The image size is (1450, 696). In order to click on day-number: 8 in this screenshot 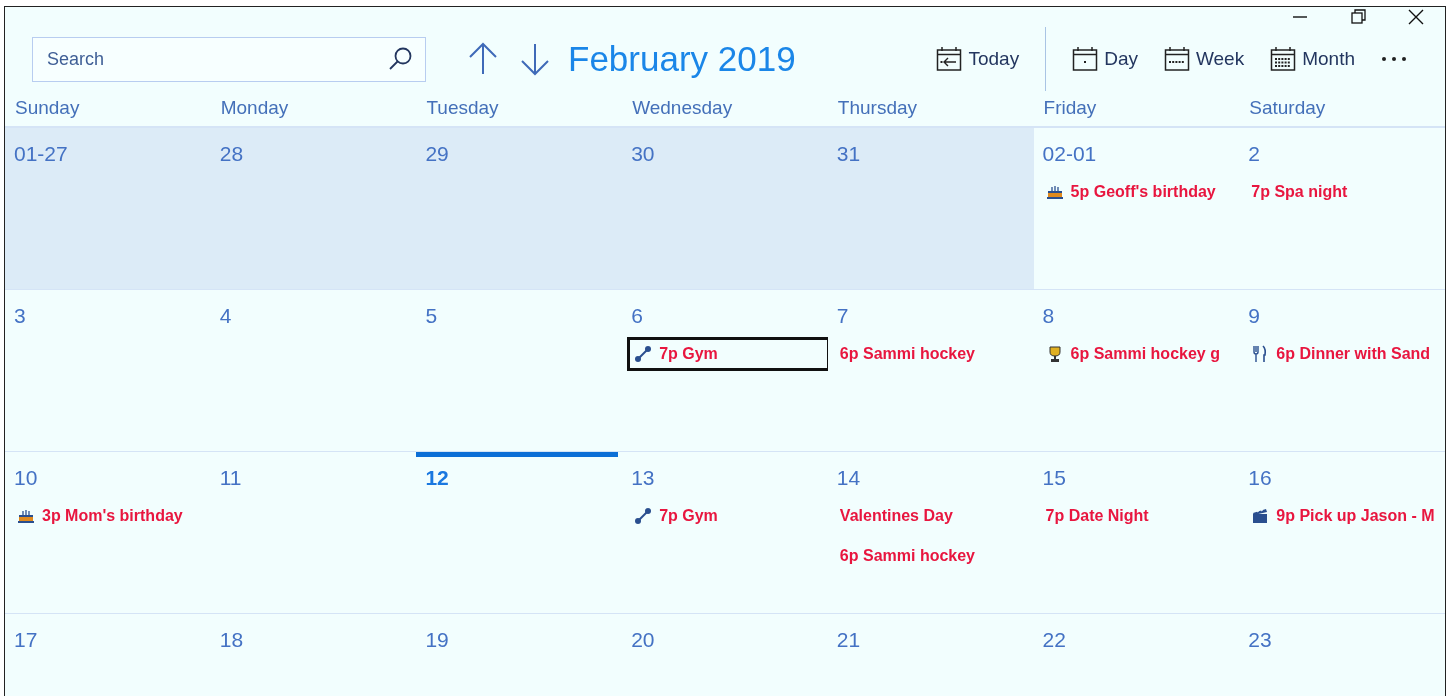, I will do `click(1048, 315)`.